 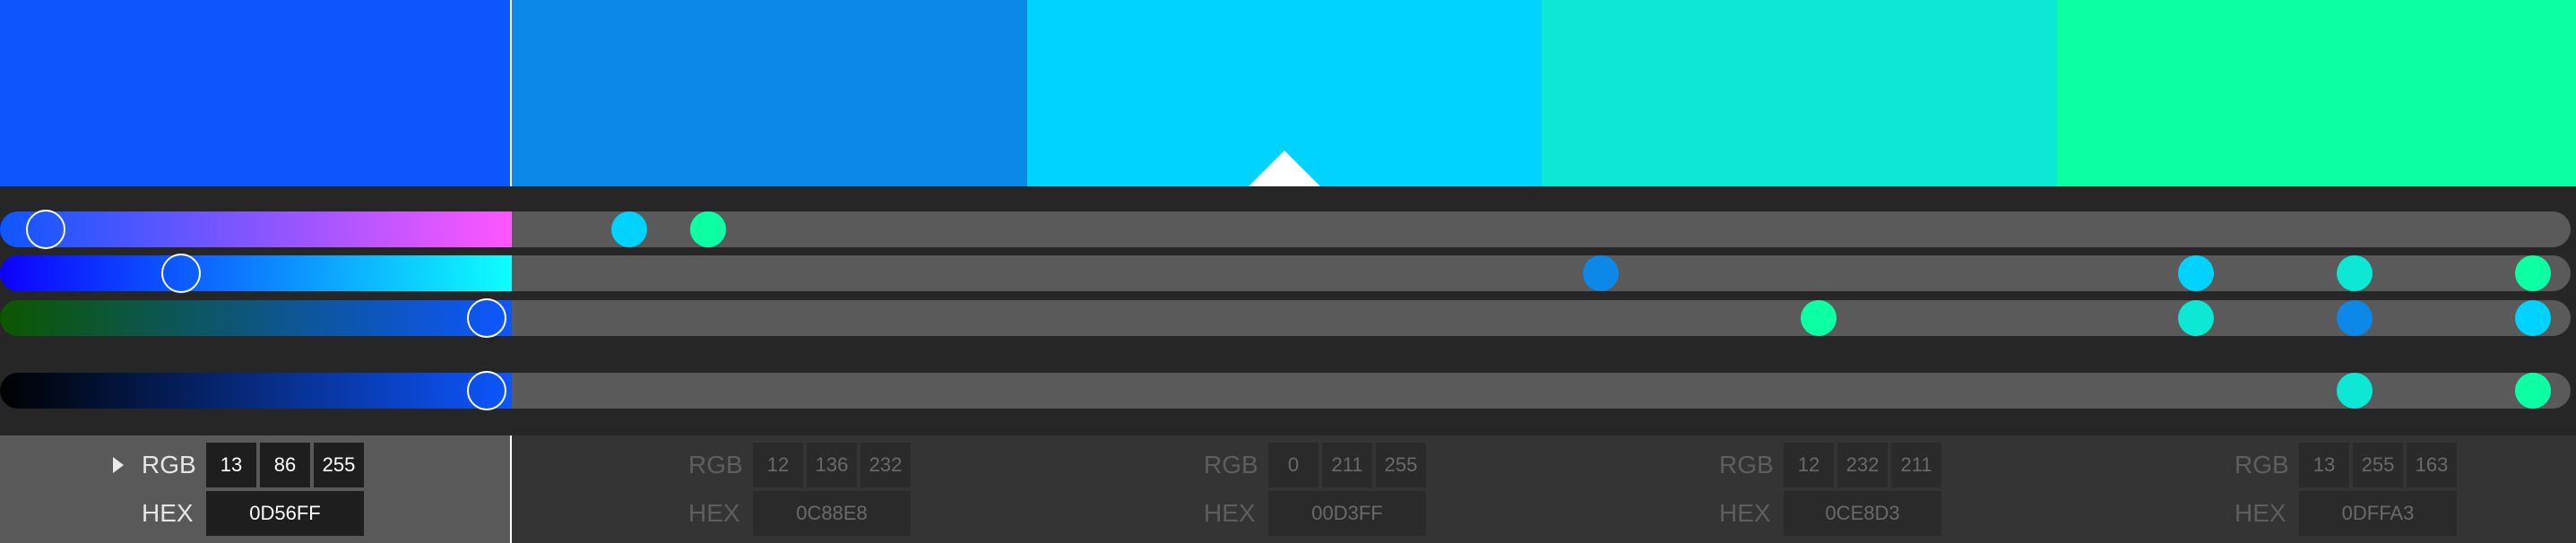 I want to click on red-slider-track, so click(x=256, y=229).